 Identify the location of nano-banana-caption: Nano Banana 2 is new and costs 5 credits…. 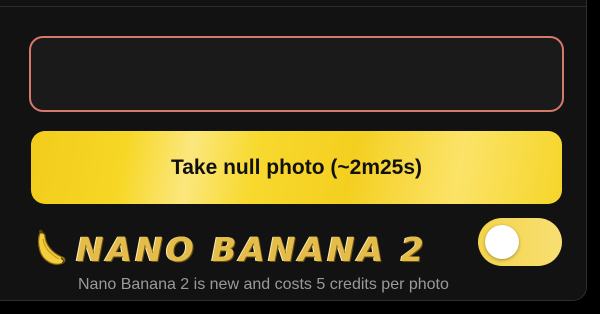
(263, 284).